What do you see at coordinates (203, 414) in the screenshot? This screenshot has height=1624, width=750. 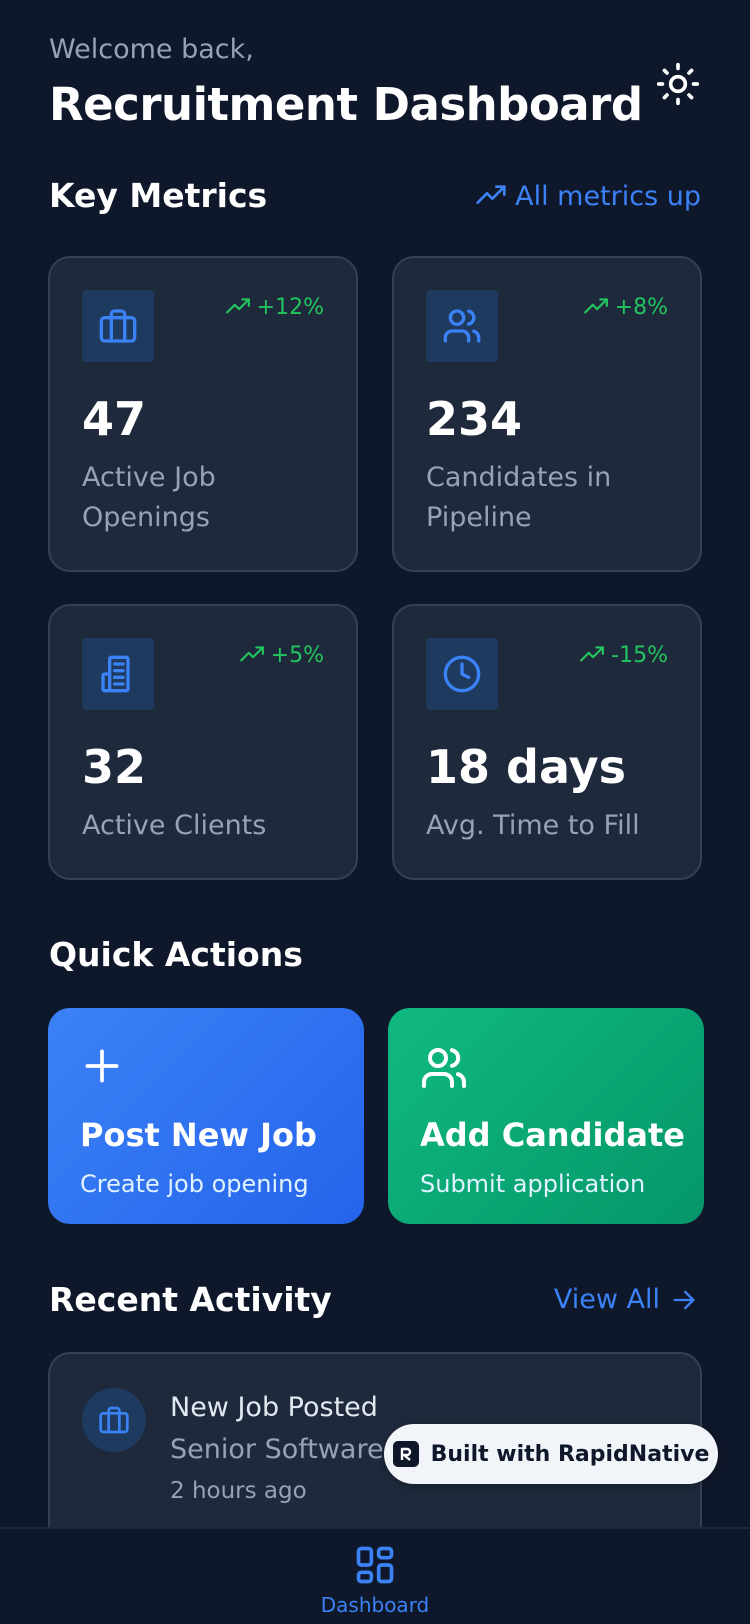 I see `metric-card-job-openings: +12% 47 Active Job Openings` at bounding box center [203, 414].